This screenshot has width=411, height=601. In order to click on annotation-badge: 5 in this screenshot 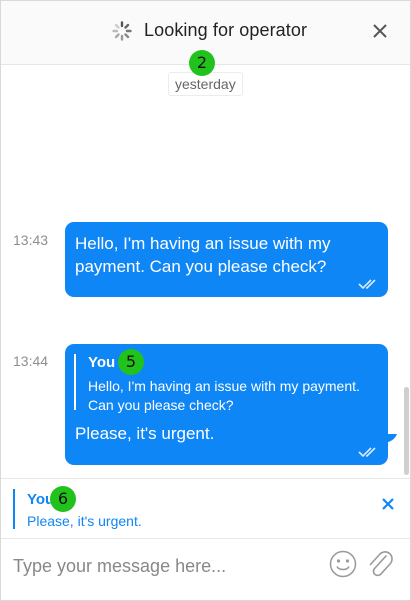, I will do `click(131, 362)`.